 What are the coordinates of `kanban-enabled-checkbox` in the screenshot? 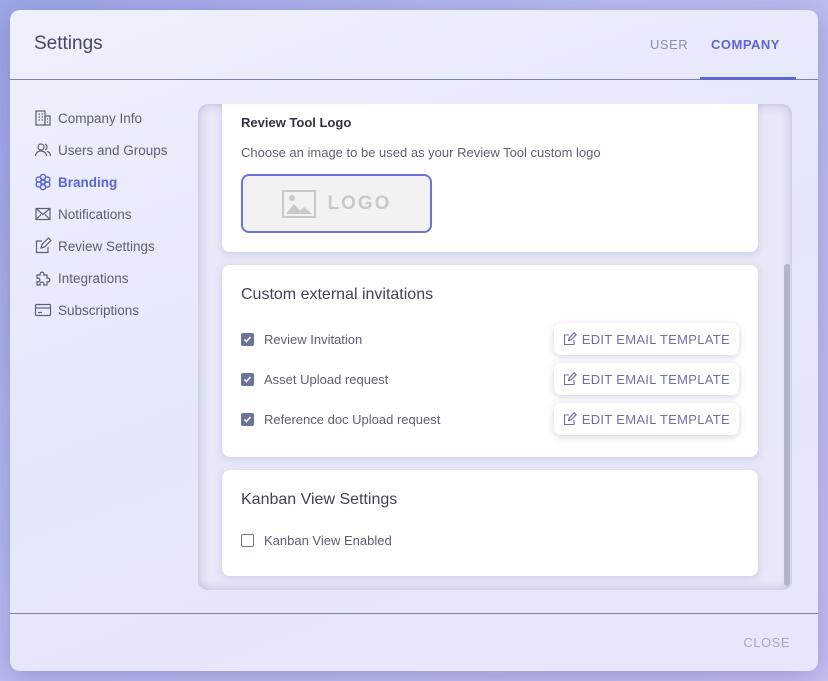 It's located at (247, 540).